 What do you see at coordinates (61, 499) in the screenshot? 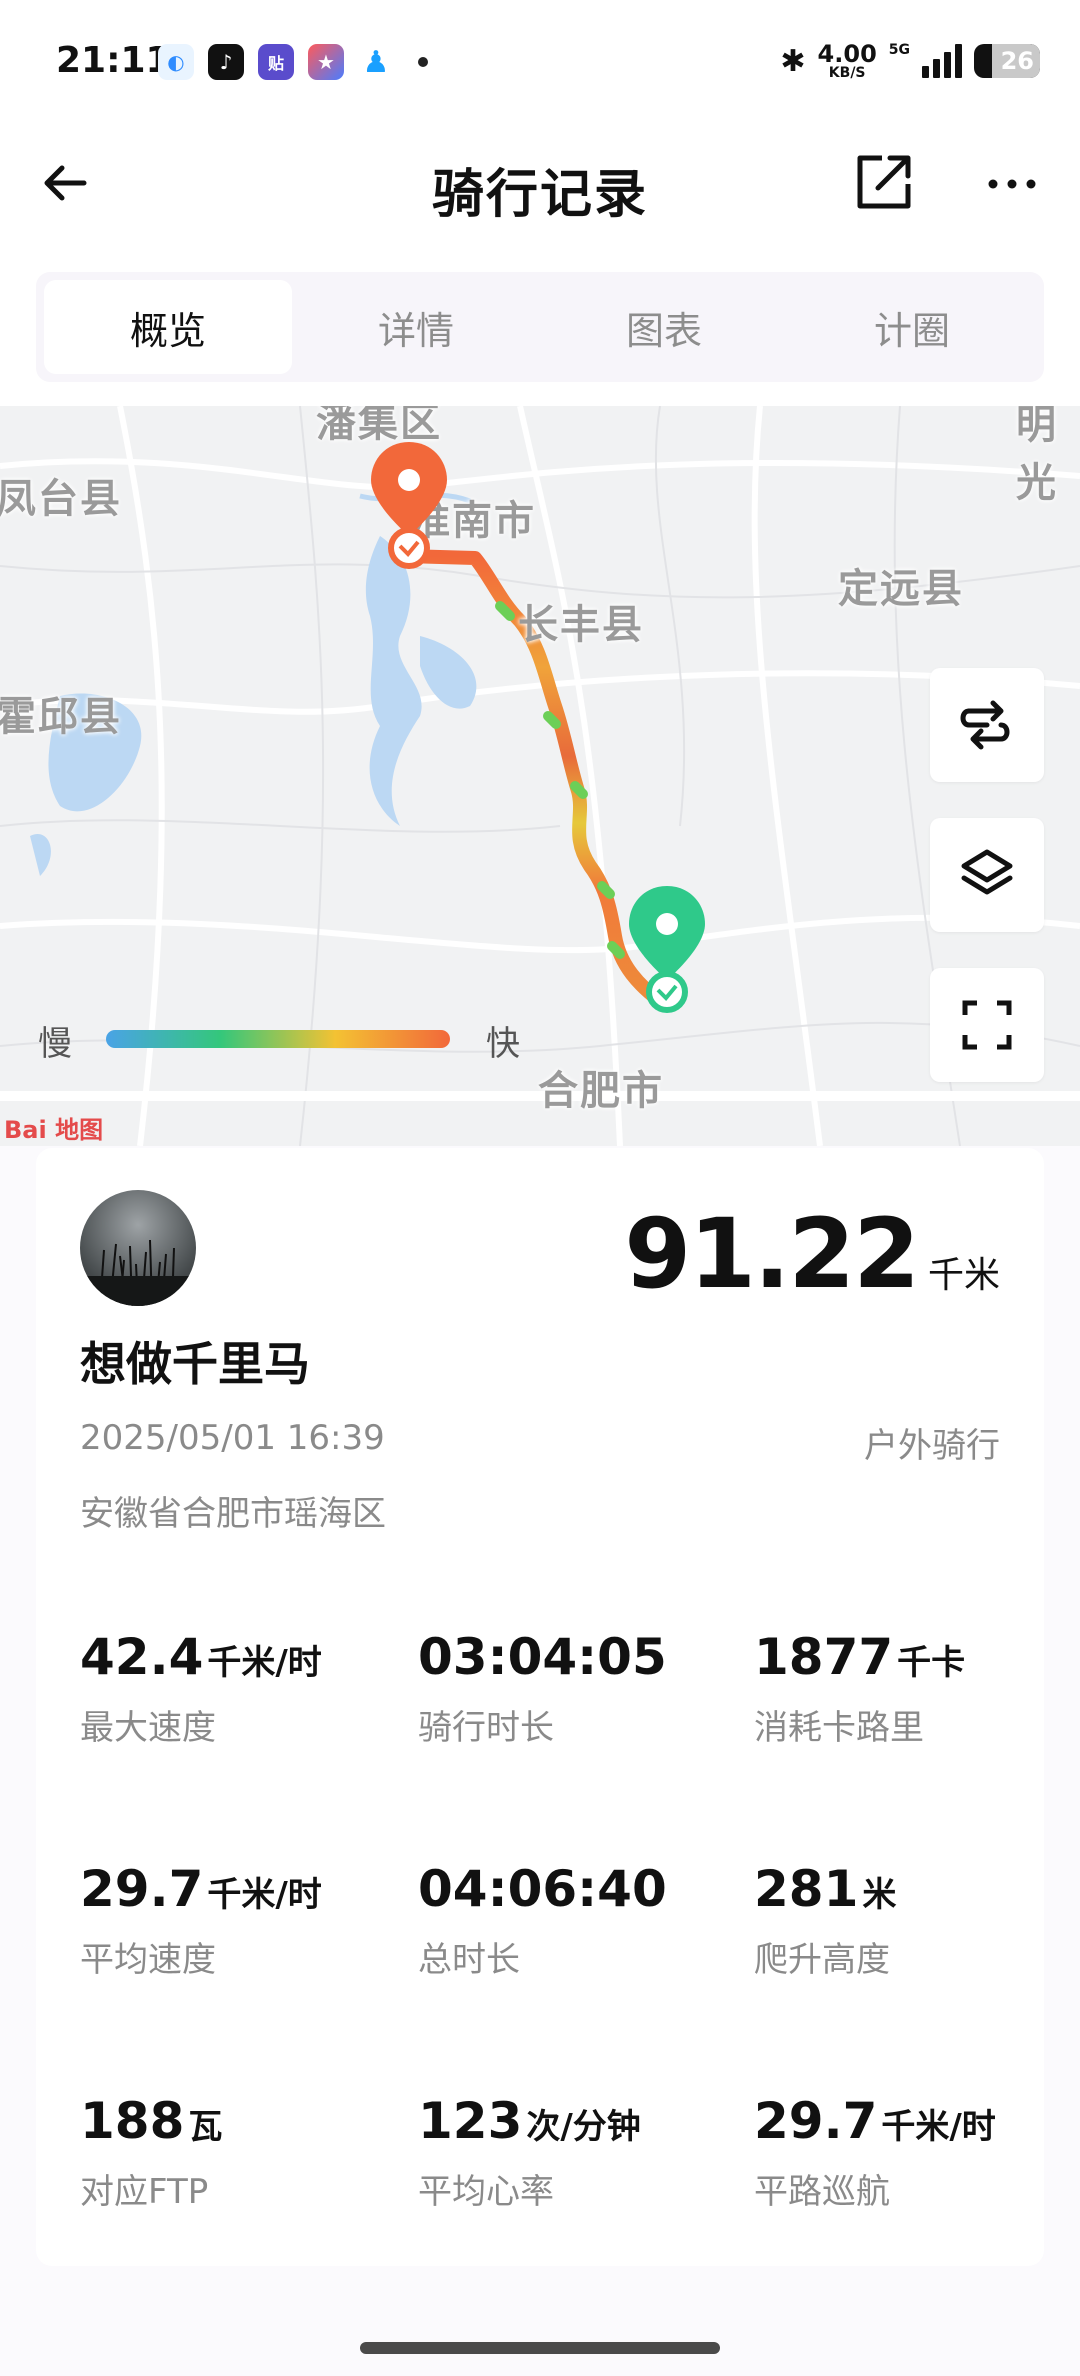
I see `map-label-fengtai: 凤台县` at bounding box center [61, 499].